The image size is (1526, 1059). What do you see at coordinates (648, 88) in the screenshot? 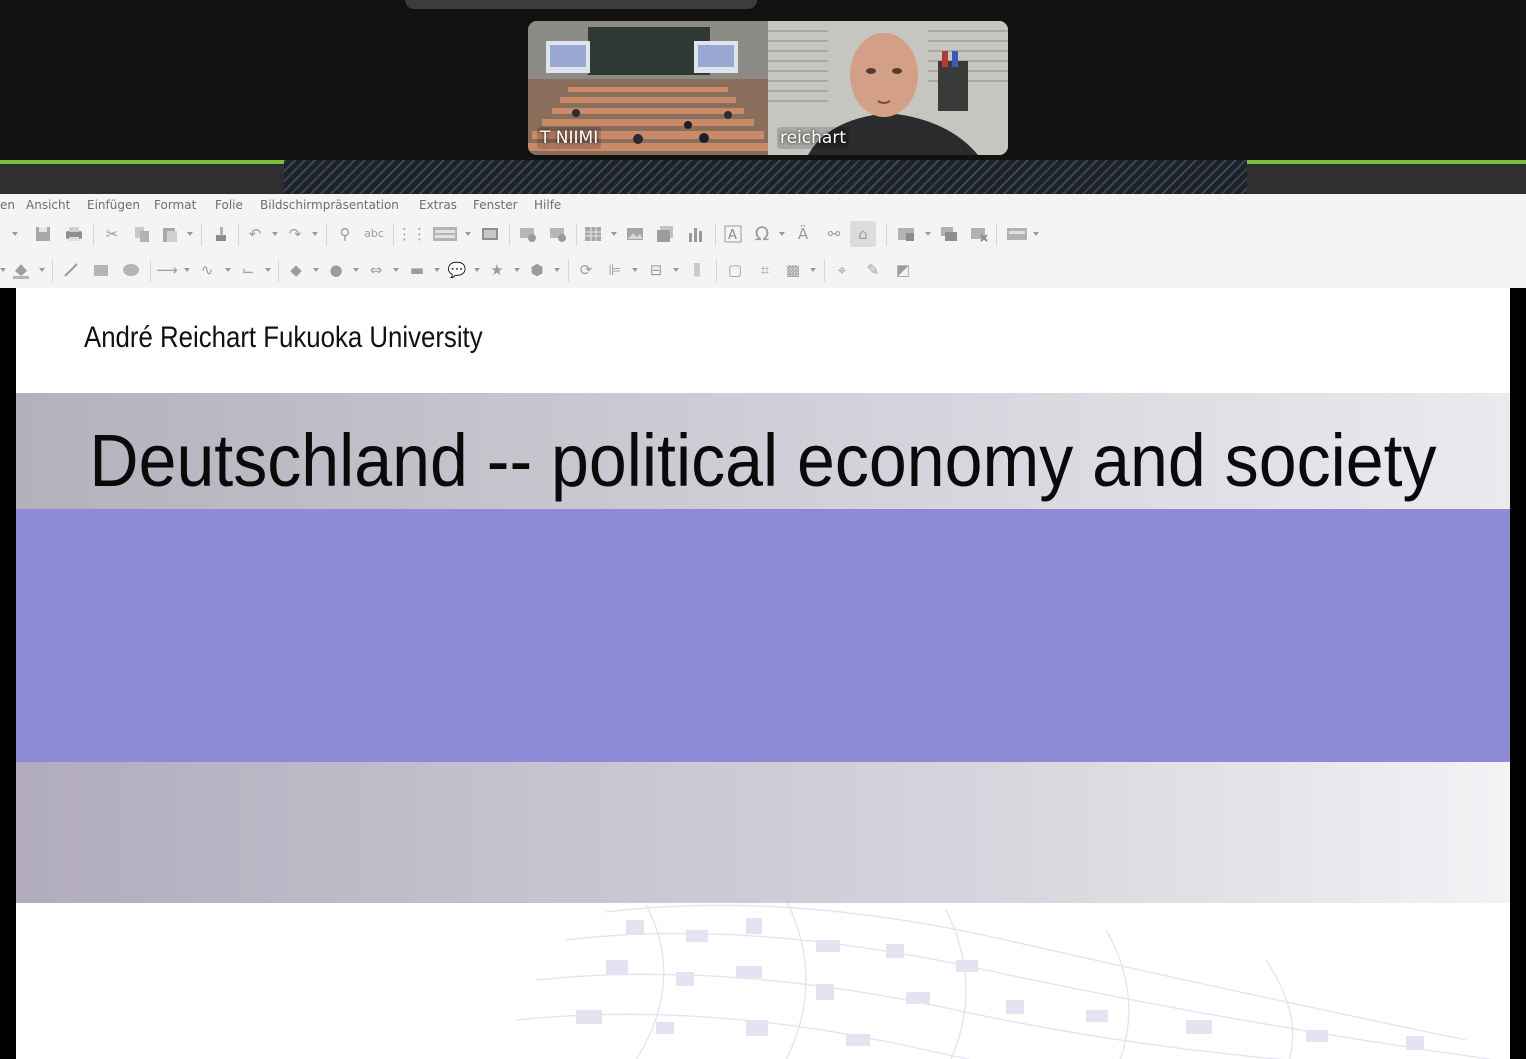
I see `participant-video-lecture-hall: T NIIMI` at bounding box center [648, 88].